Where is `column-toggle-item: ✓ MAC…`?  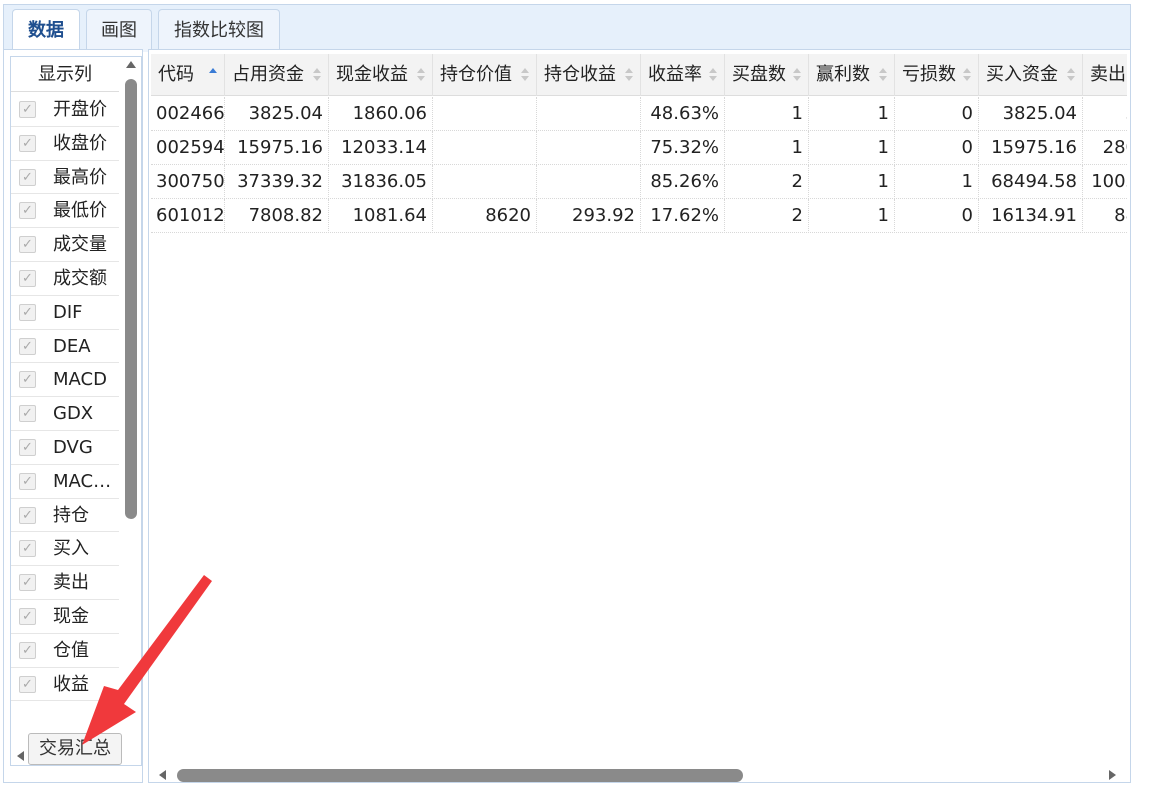 column-toggle-item: ✓ MAC… is located at coordinates (65, 482).